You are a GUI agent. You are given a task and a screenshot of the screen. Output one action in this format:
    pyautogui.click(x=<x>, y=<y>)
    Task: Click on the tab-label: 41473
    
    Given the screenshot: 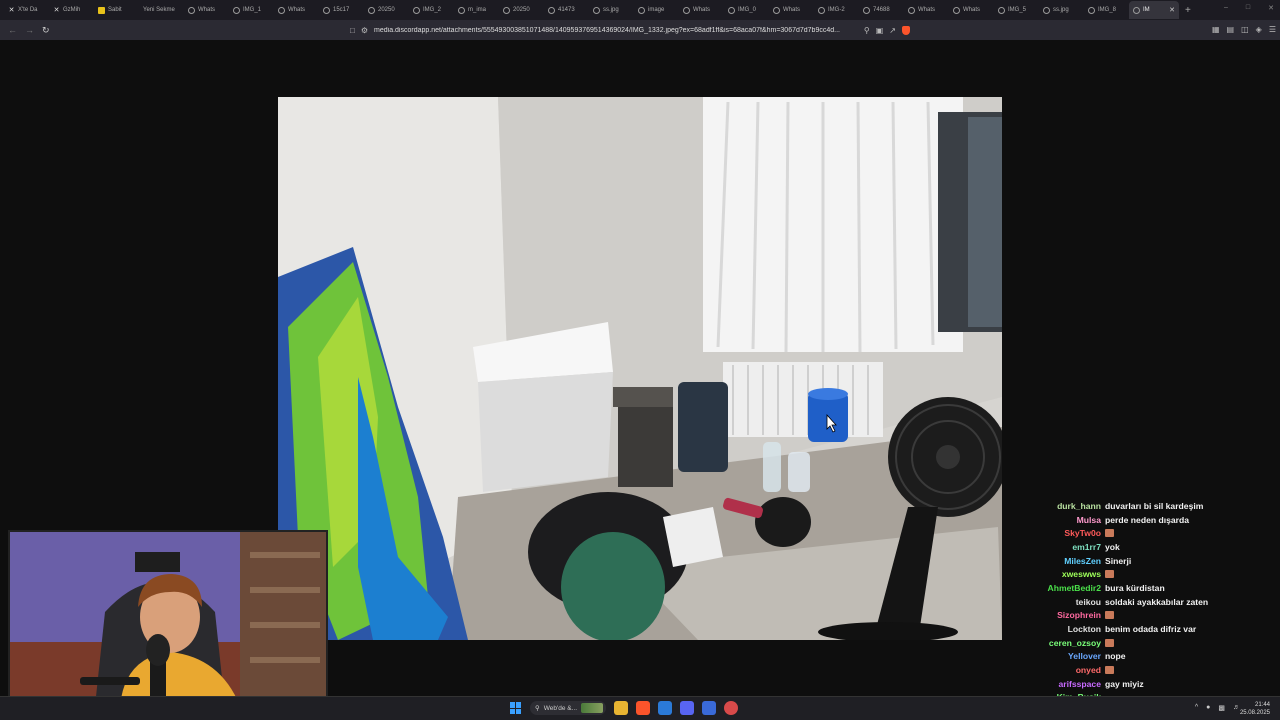 What is the action you would take?
    pyautogui.click(x=566, y=10)
    